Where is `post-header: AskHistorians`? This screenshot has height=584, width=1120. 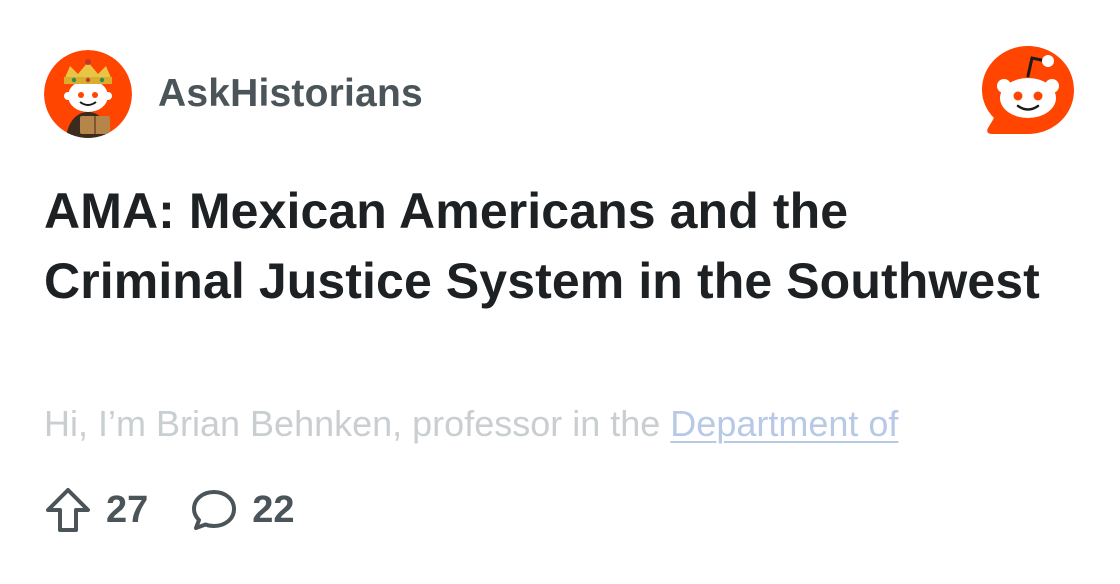 post-header: AskHistorians is located at coordinates (233, 94).